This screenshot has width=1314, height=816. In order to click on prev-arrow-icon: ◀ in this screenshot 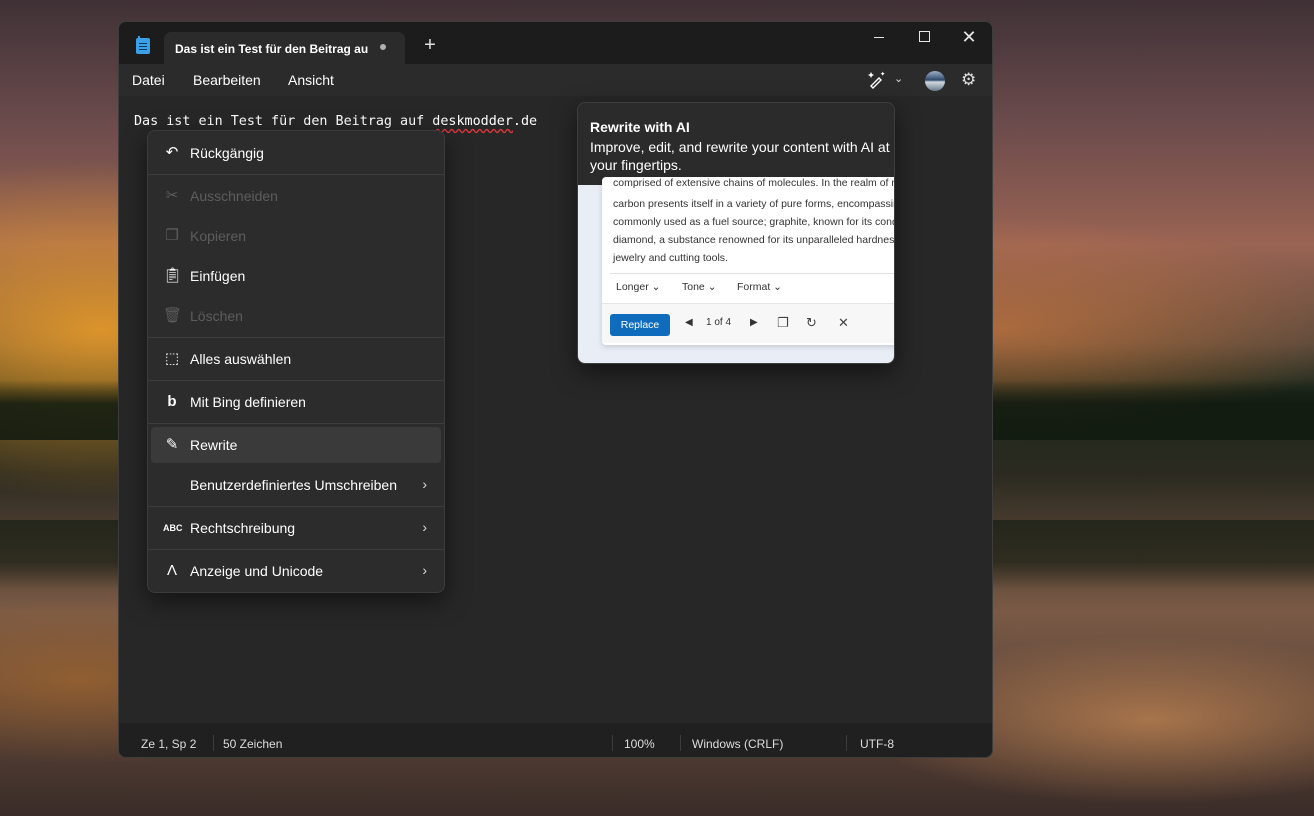, I will do `click(689, 322)`.